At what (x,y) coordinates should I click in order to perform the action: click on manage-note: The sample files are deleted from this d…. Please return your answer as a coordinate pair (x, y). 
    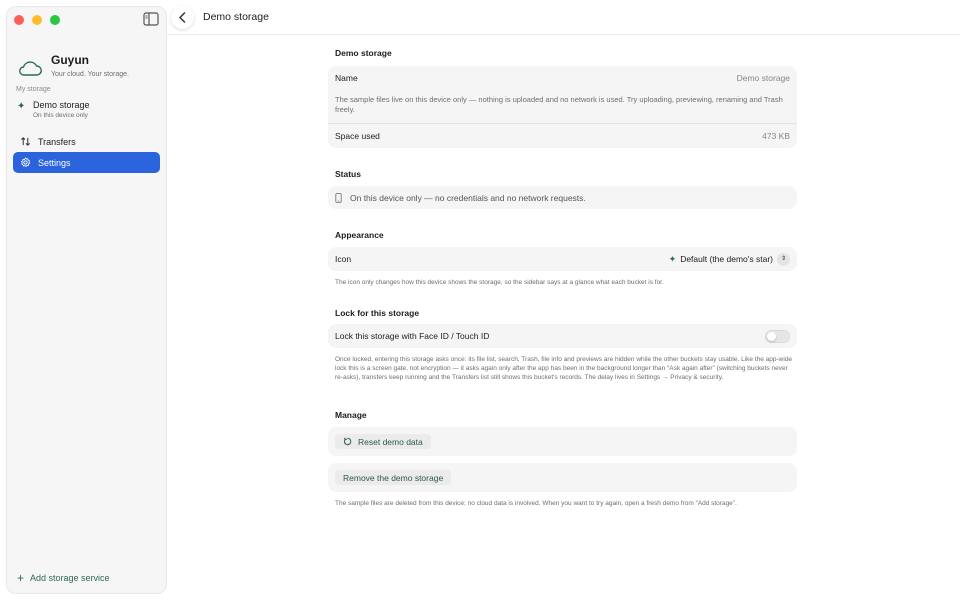
    Looking at the image, I should click on (536, 503).